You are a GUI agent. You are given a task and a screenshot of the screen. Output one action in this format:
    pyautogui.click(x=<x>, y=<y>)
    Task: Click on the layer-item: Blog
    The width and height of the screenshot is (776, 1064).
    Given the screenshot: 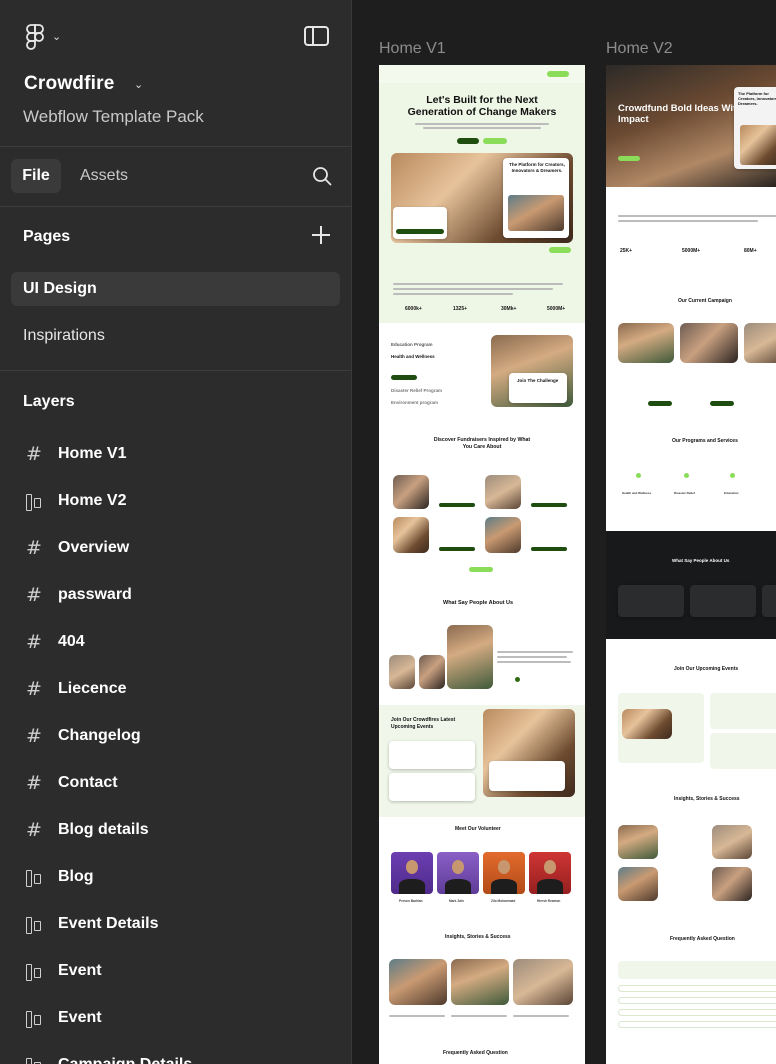 What is the action you would take?
    pyautogui.click(x=58, y=877)
    